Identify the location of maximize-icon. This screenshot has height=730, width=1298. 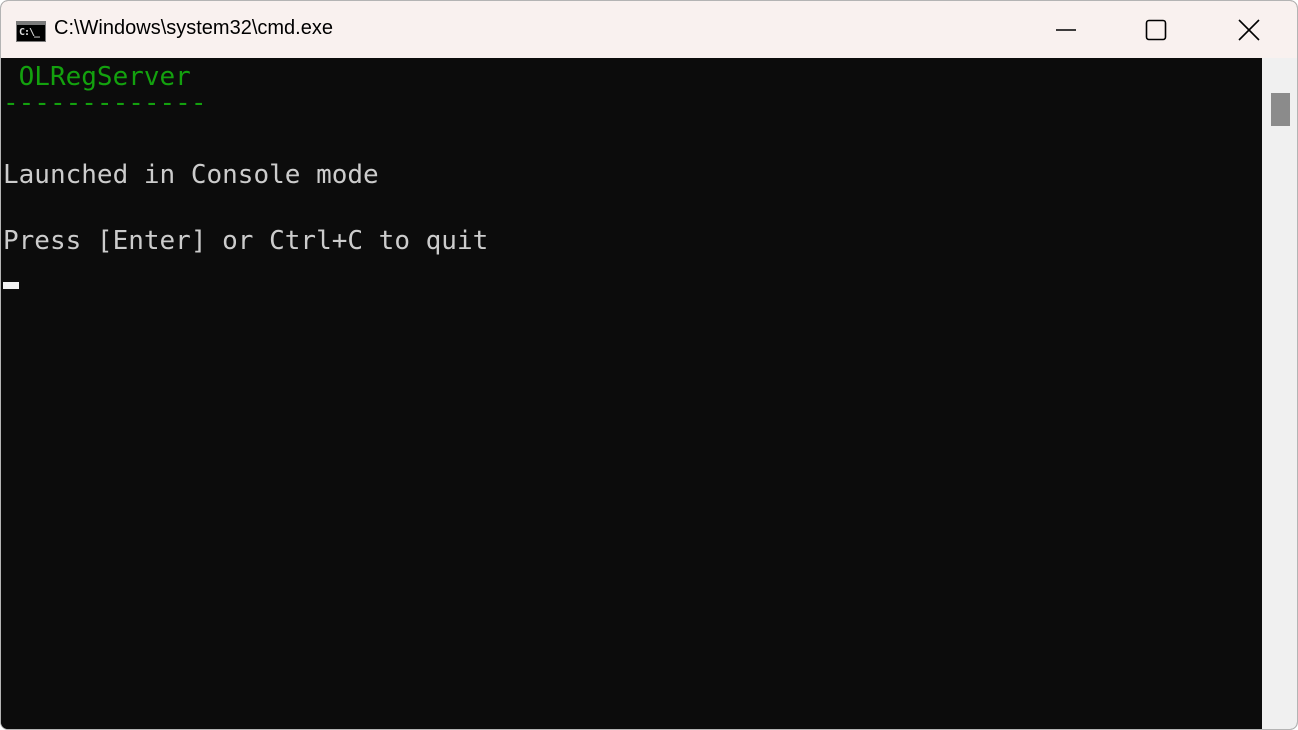
(1156, 29).